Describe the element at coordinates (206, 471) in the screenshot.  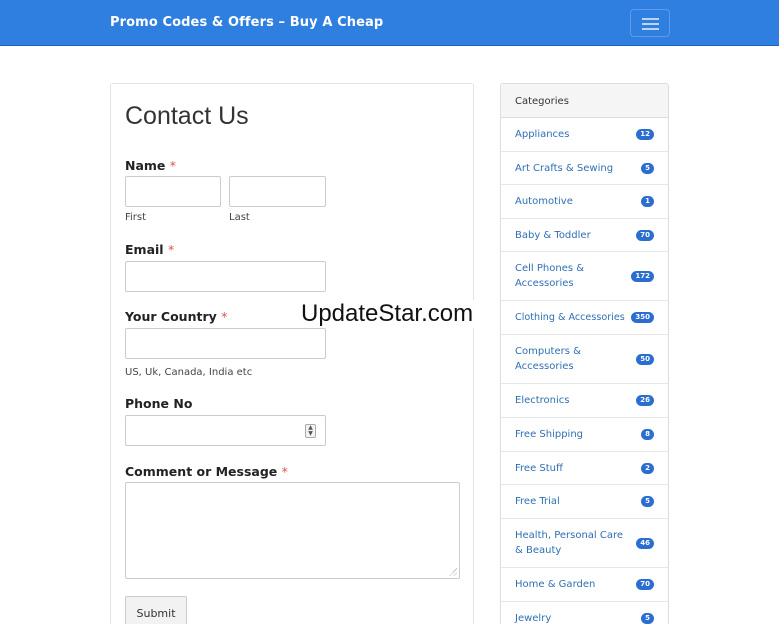
I see `comment-label: Comment or Message *` at that location.